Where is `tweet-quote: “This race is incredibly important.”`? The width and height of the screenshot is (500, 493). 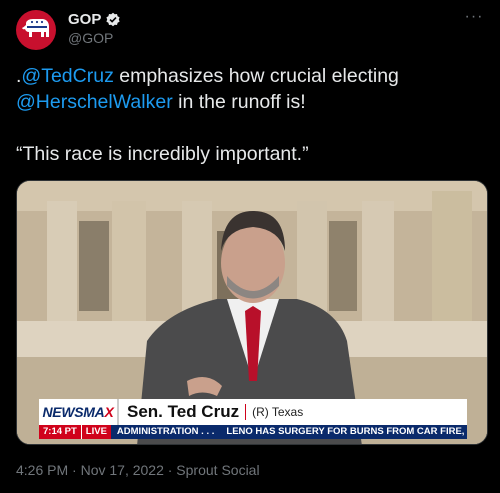 tweet-quote: “This race is incredibly important.” is located at coordinates (162, 154).